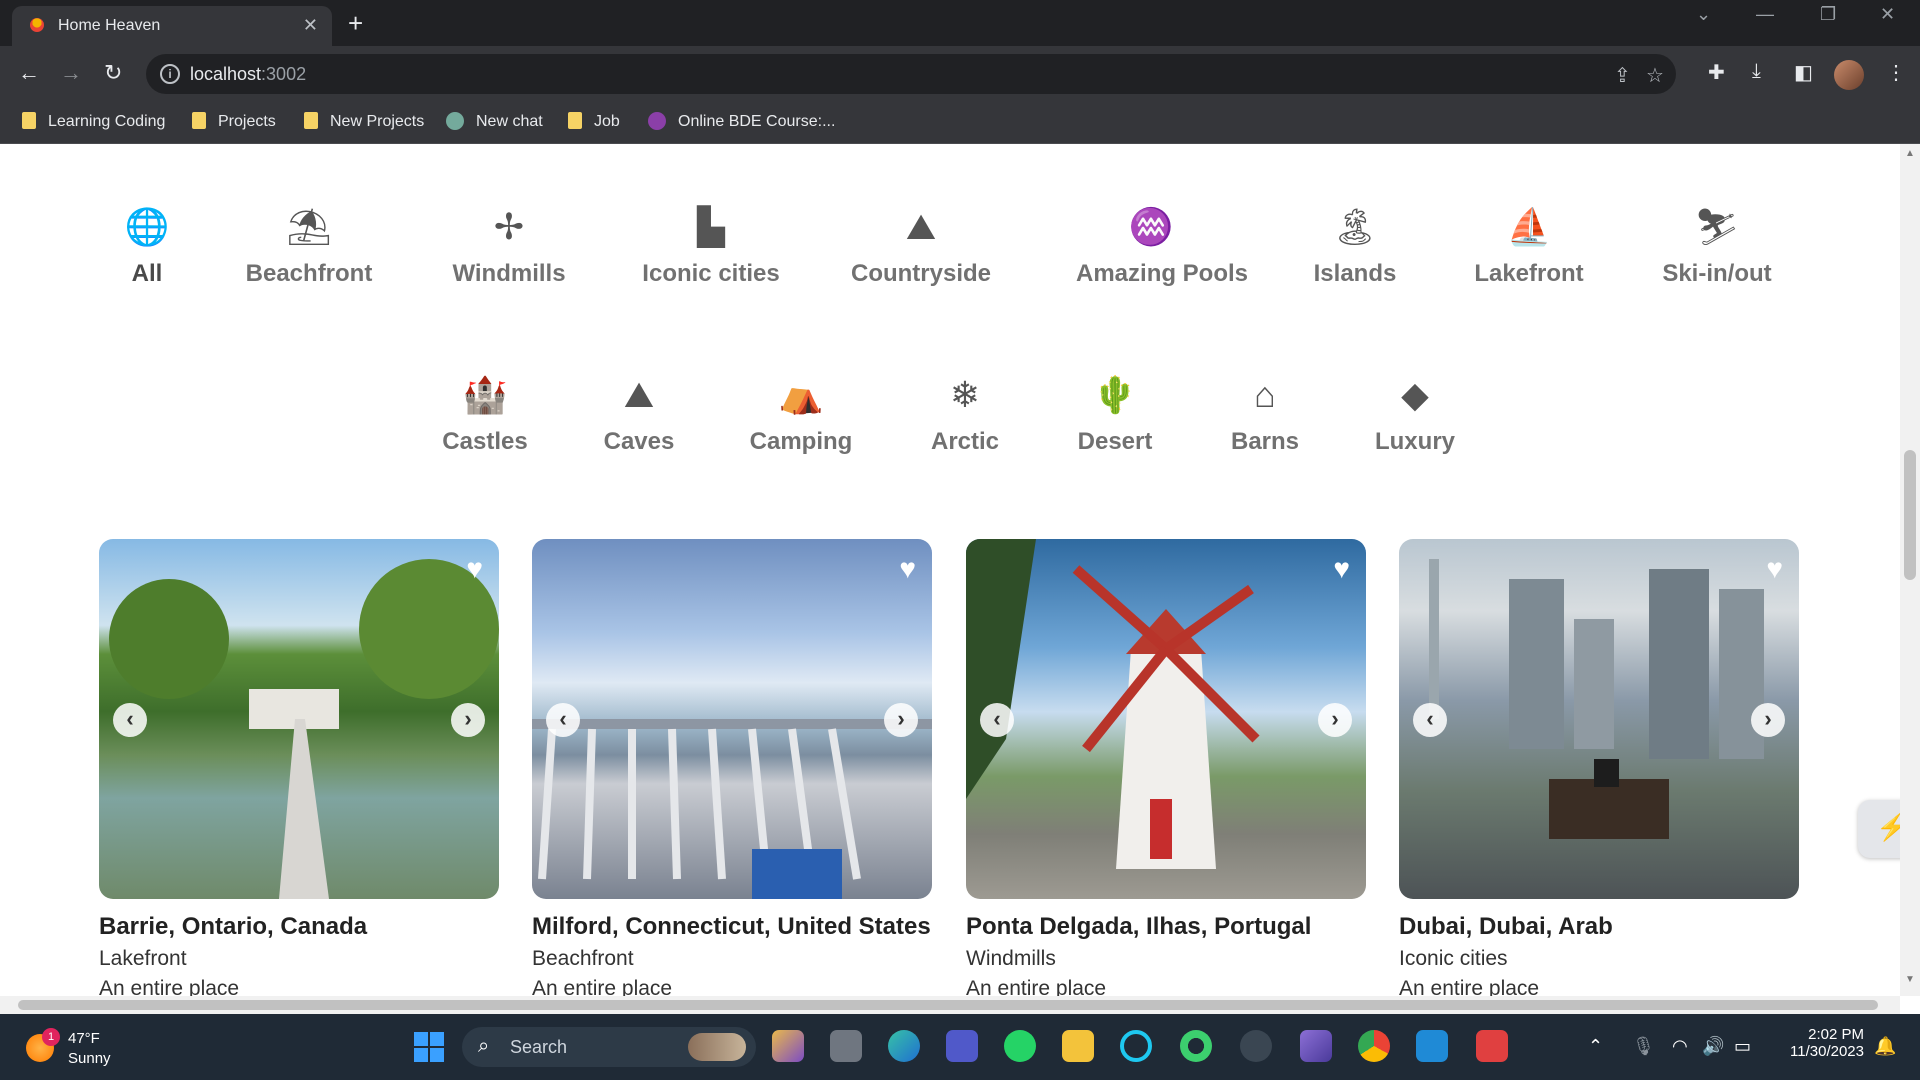 Image resolution: width=1920 pixels, height=1080 pixels. What do you see at coordinates (1355, 246) in the screenshot?
I see `category-islands: 🏝 Islands` at bounding box center [1355, 246].